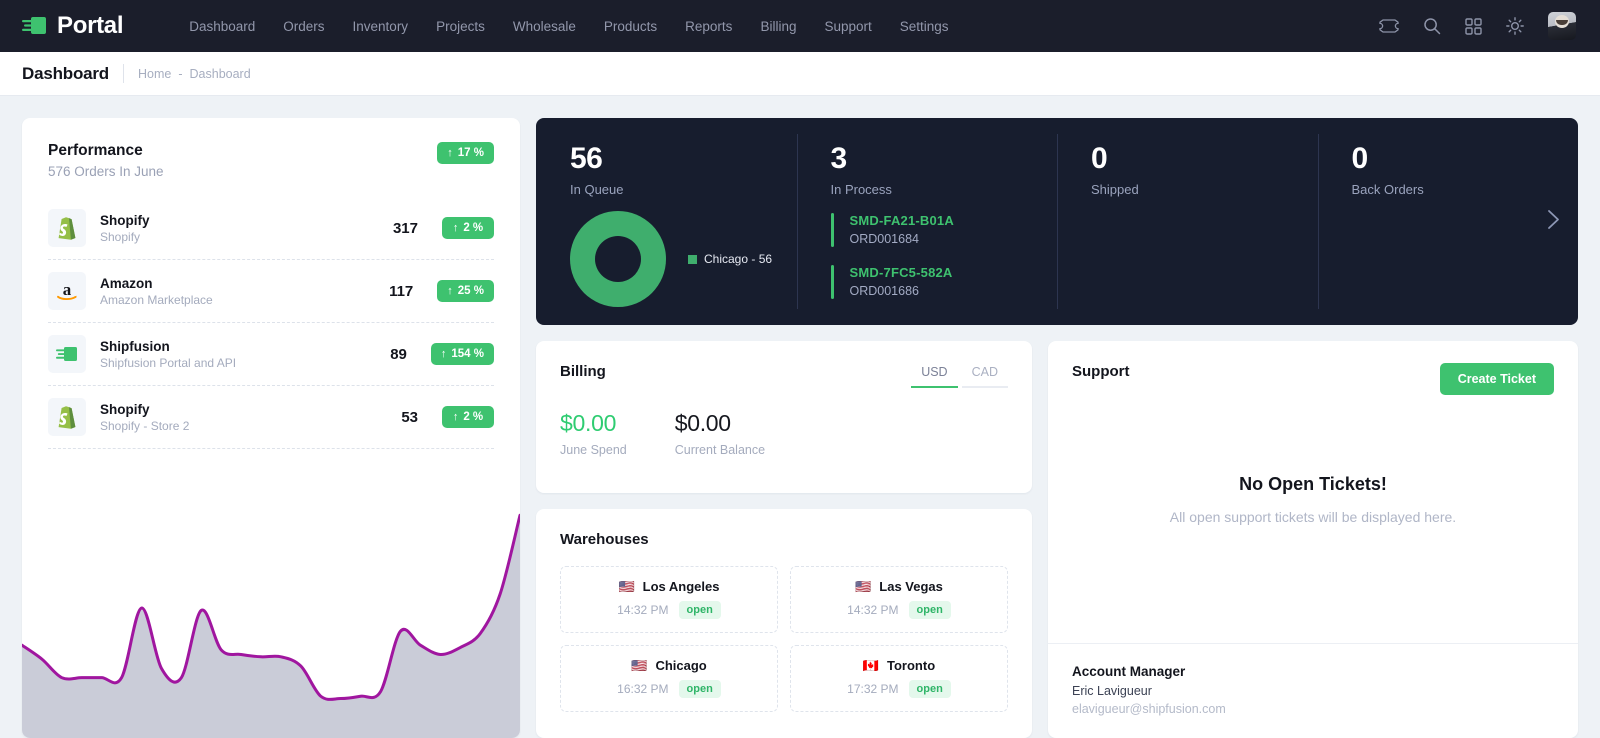 The width and height of the screenshot is (1600, 738). I want to click on warehouses-header: Warehouses, so click(784, 528).